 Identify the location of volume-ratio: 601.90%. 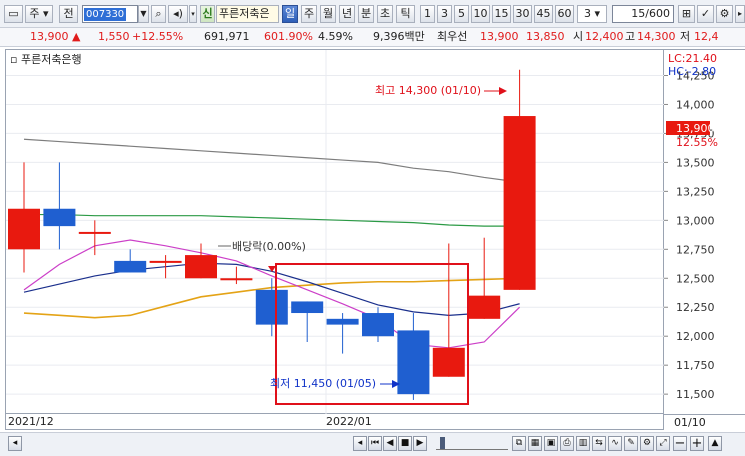
(288, 36).